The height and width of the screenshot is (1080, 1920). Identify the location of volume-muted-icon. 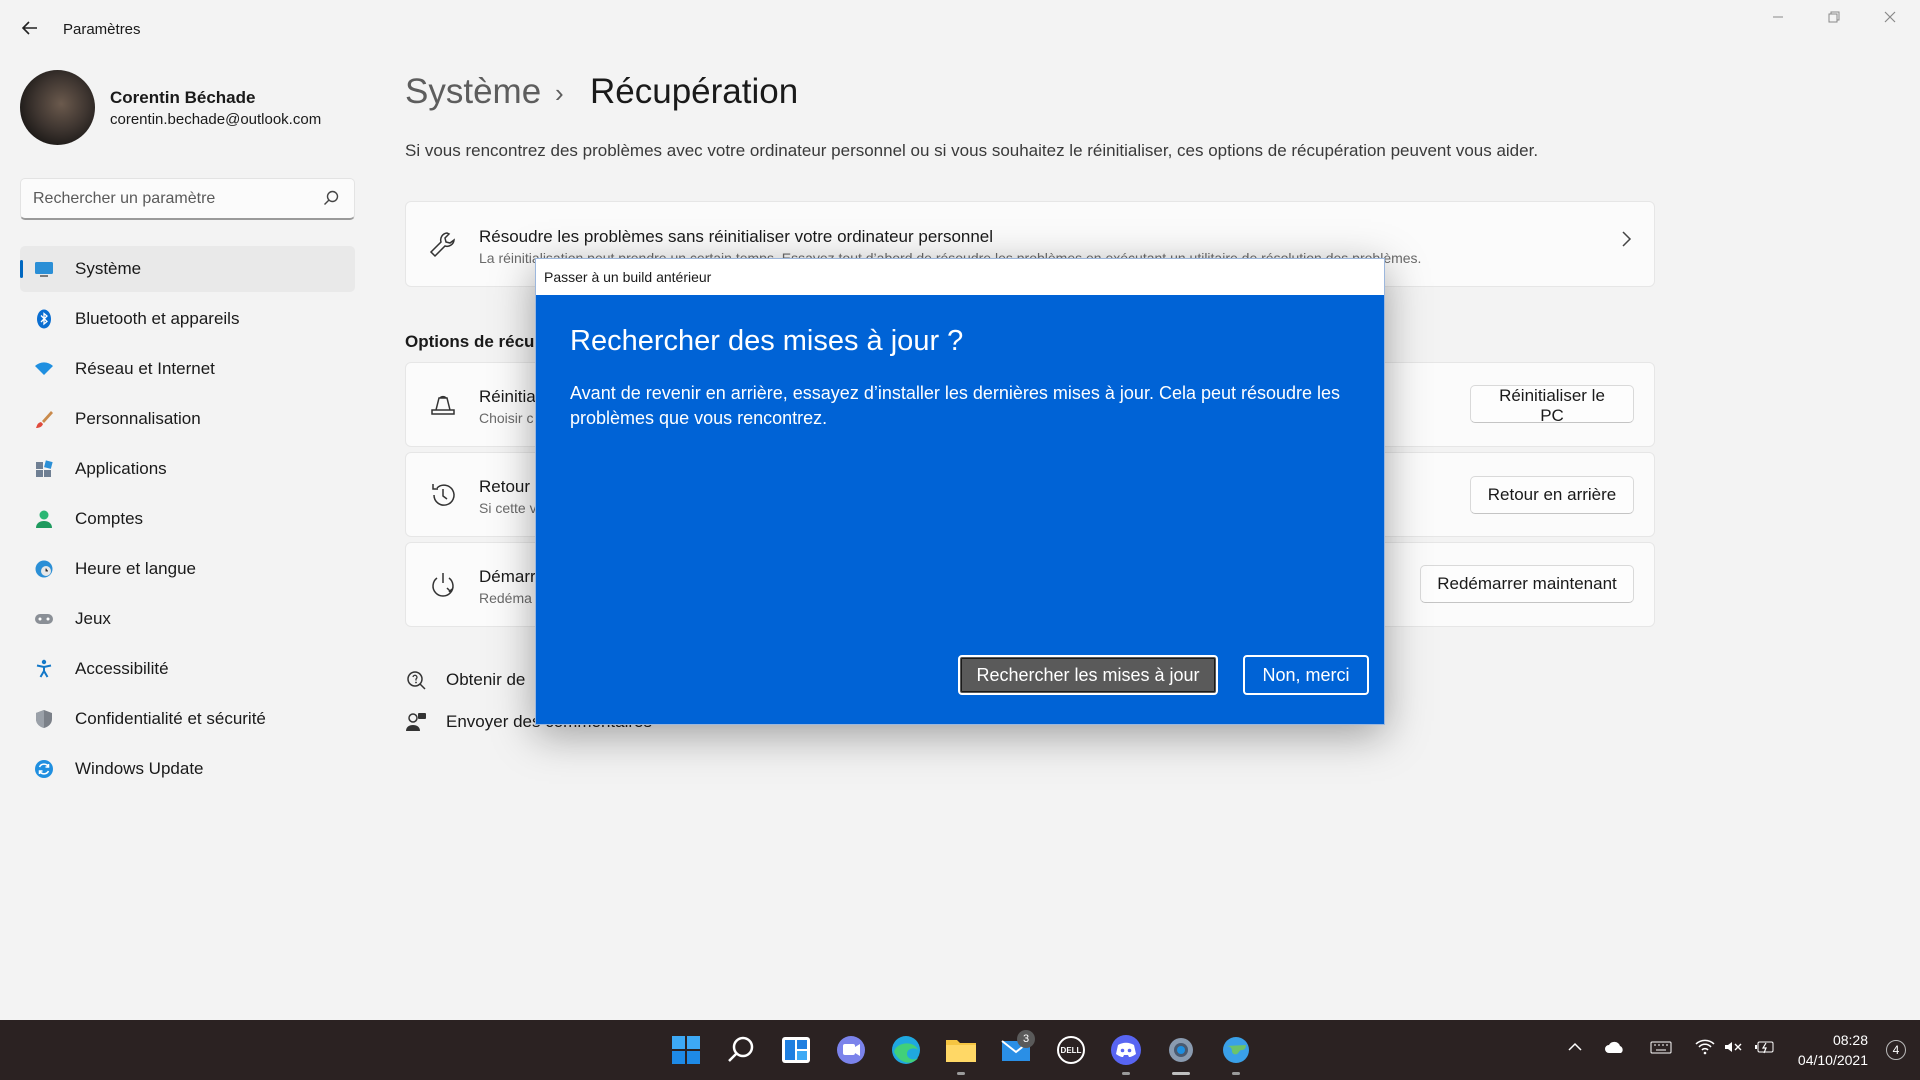
(1733, 1050).